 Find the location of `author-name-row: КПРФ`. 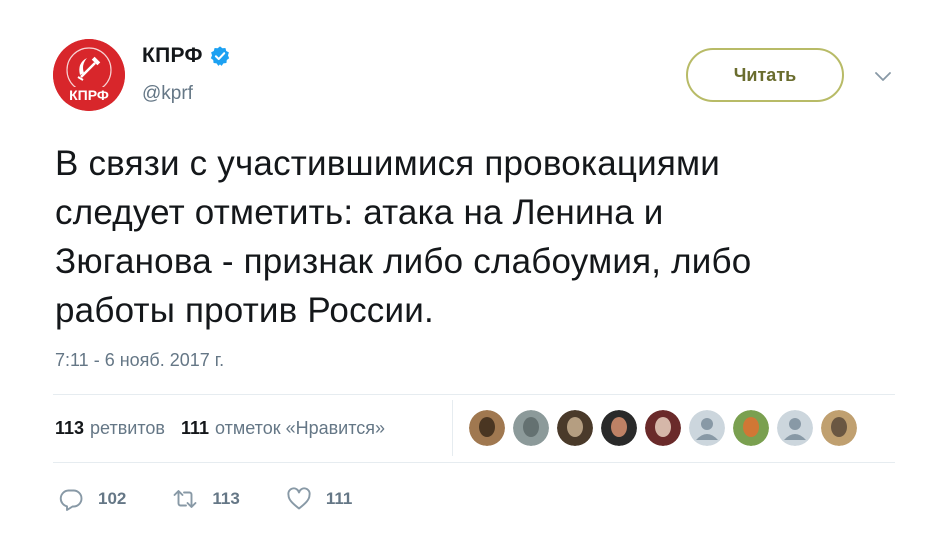

author-name-row: КПРФ is located at coordinates (186, 56).